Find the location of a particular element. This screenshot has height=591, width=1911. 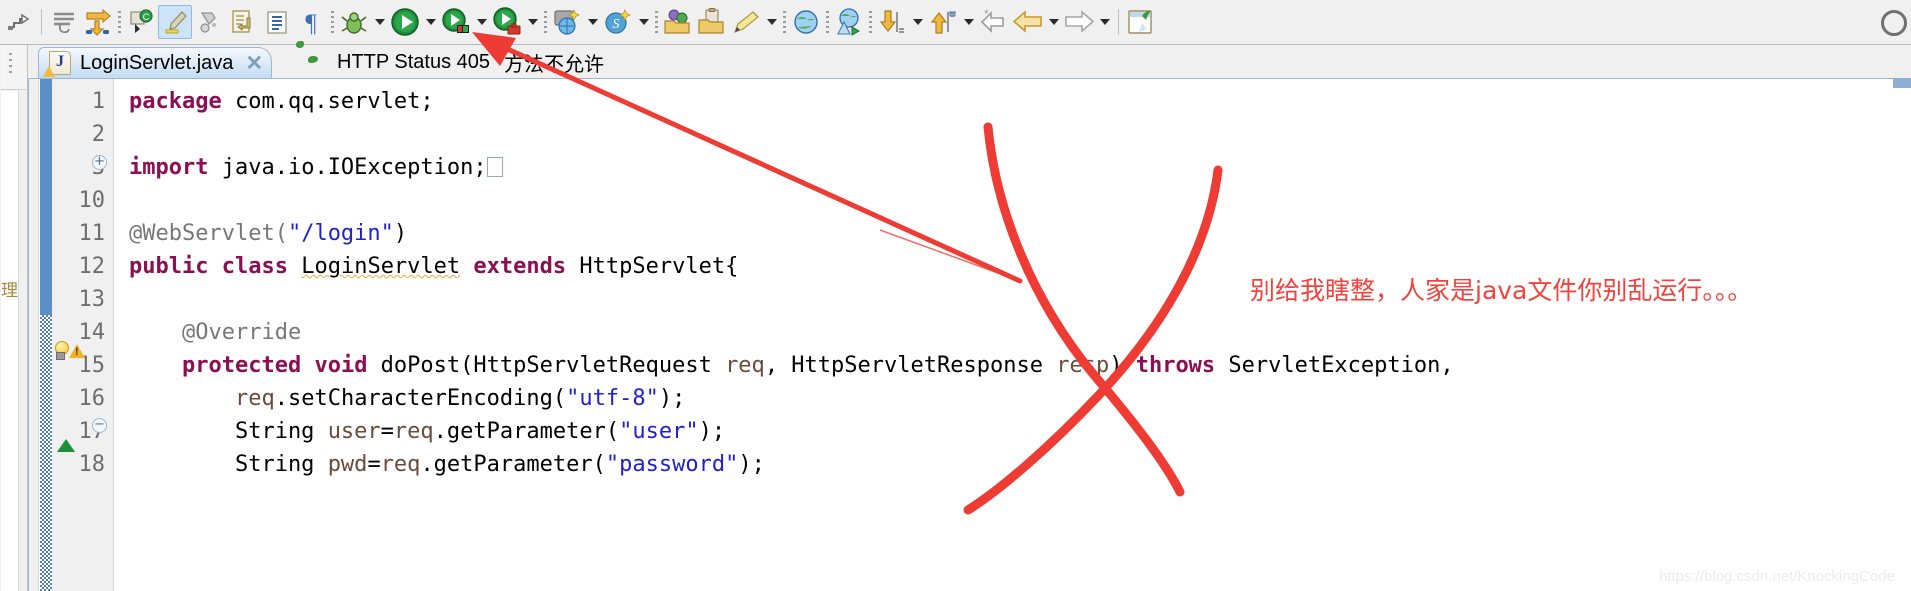

toolbar-button-open-type is located at coordinates (678, 22).